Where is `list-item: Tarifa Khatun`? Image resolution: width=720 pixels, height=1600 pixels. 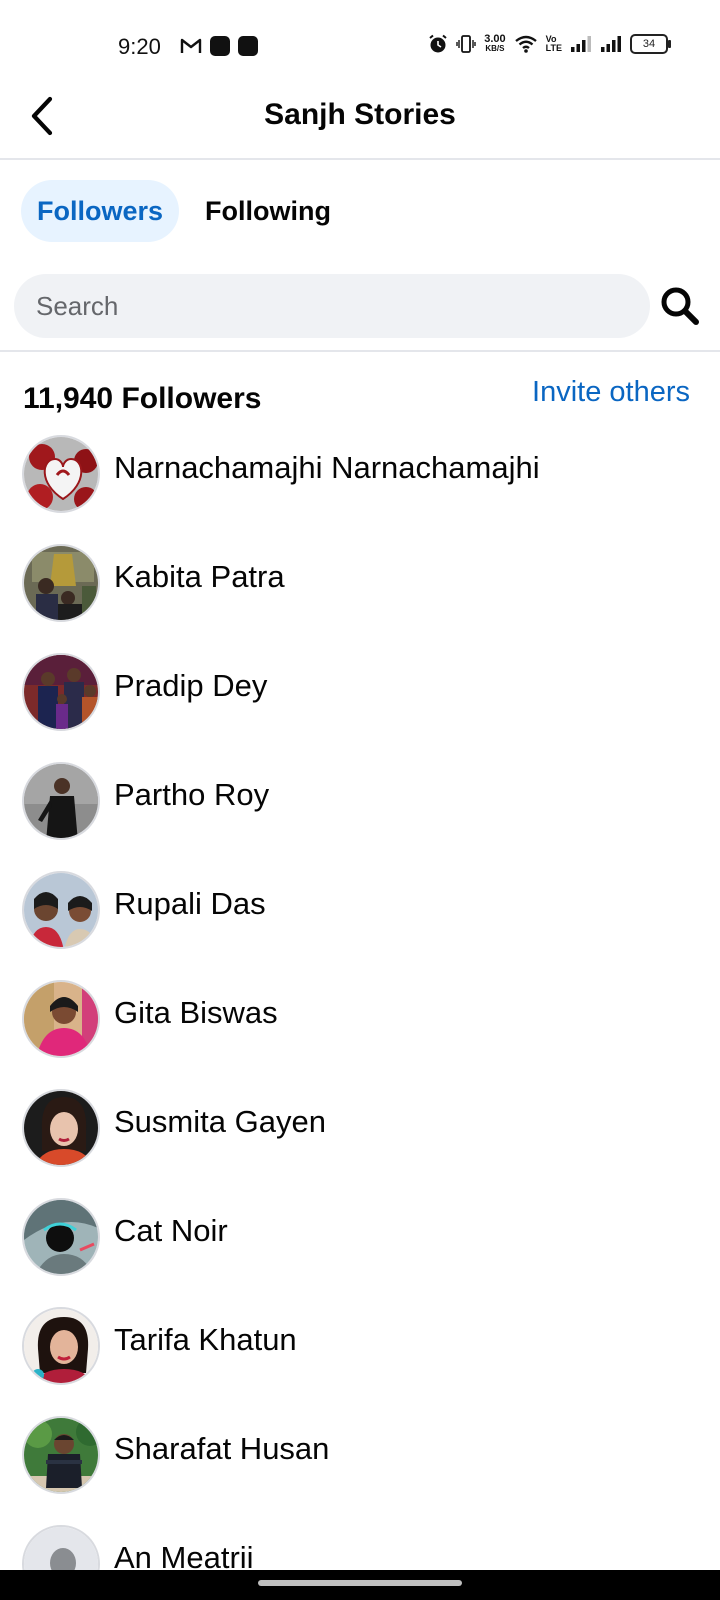
list-item: Tarifa Khatun is located at coordinates (360, 1358).